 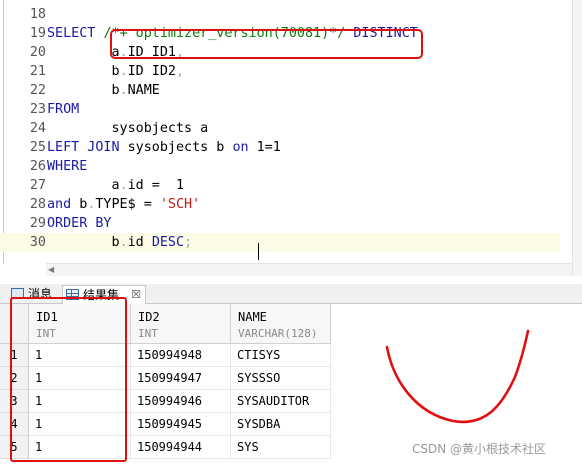 What do you see at coordinates (181, 378) in the screenshot?
I see `cell-id2: 150994947` at bounding box center [181, 378].